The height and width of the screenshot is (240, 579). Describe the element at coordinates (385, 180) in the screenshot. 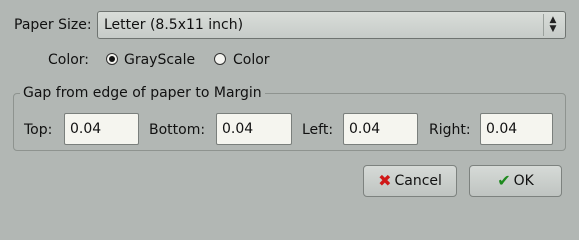

I see `red-x-icon: ✖` at that location.